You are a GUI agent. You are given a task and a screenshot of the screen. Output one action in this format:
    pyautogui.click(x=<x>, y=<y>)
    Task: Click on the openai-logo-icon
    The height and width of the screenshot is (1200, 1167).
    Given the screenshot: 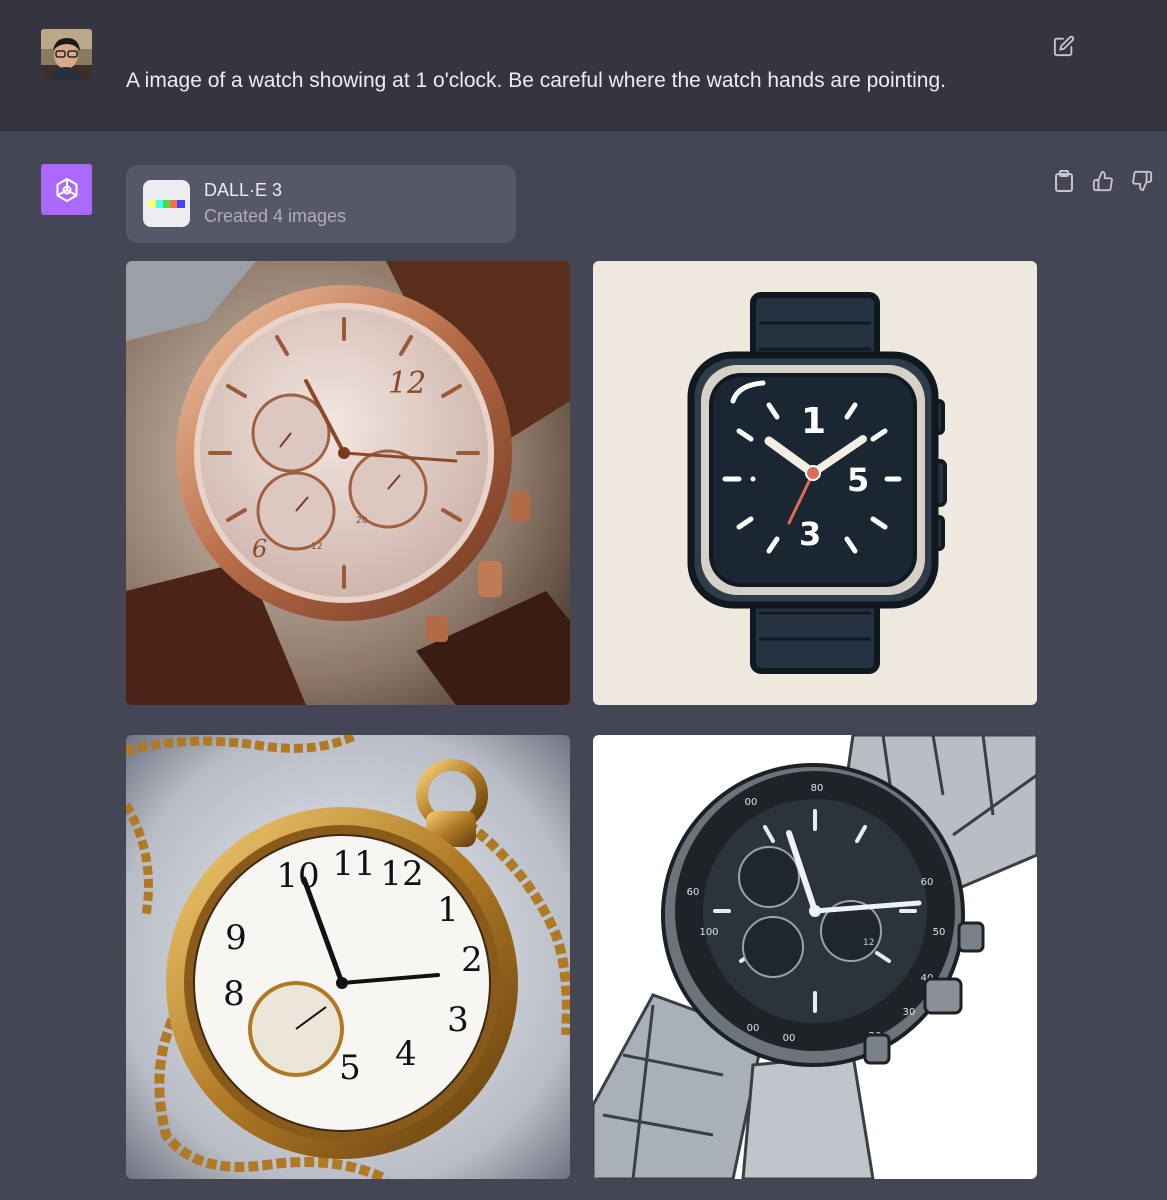 What is the action you would take?
    pyautogui.click(x=66, y=189)
    